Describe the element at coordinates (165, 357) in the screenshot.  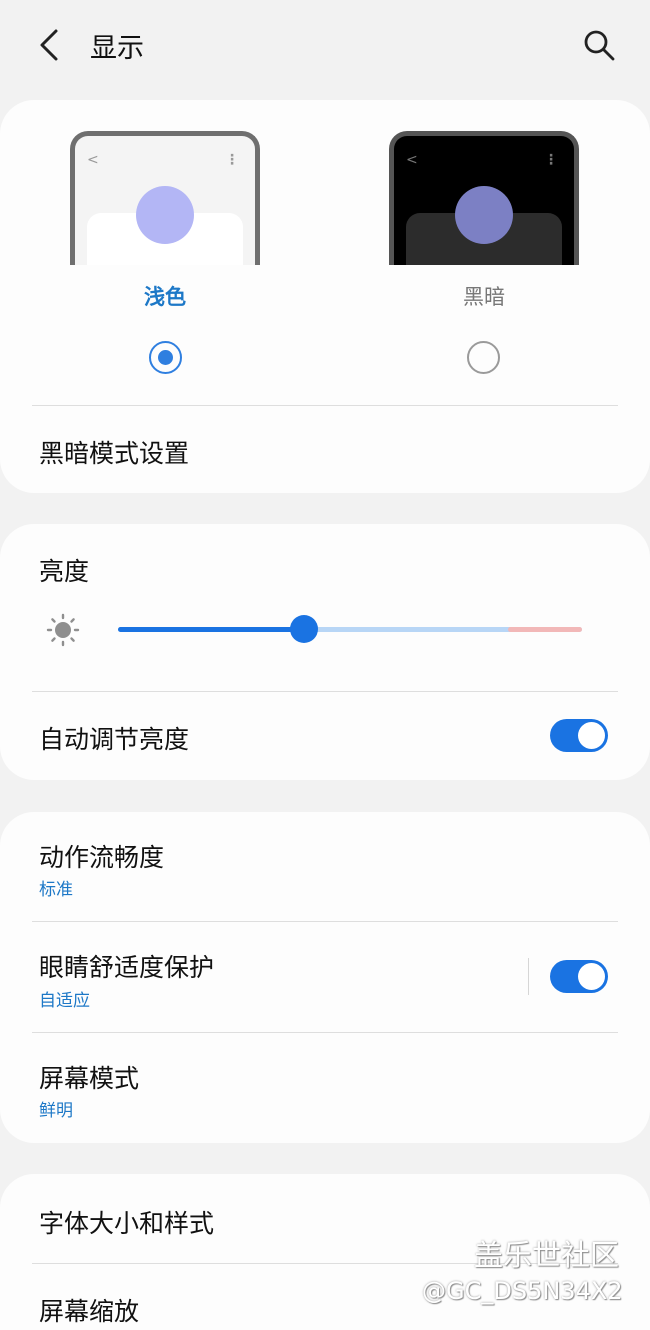
I see `light-theme-radio` at that location.